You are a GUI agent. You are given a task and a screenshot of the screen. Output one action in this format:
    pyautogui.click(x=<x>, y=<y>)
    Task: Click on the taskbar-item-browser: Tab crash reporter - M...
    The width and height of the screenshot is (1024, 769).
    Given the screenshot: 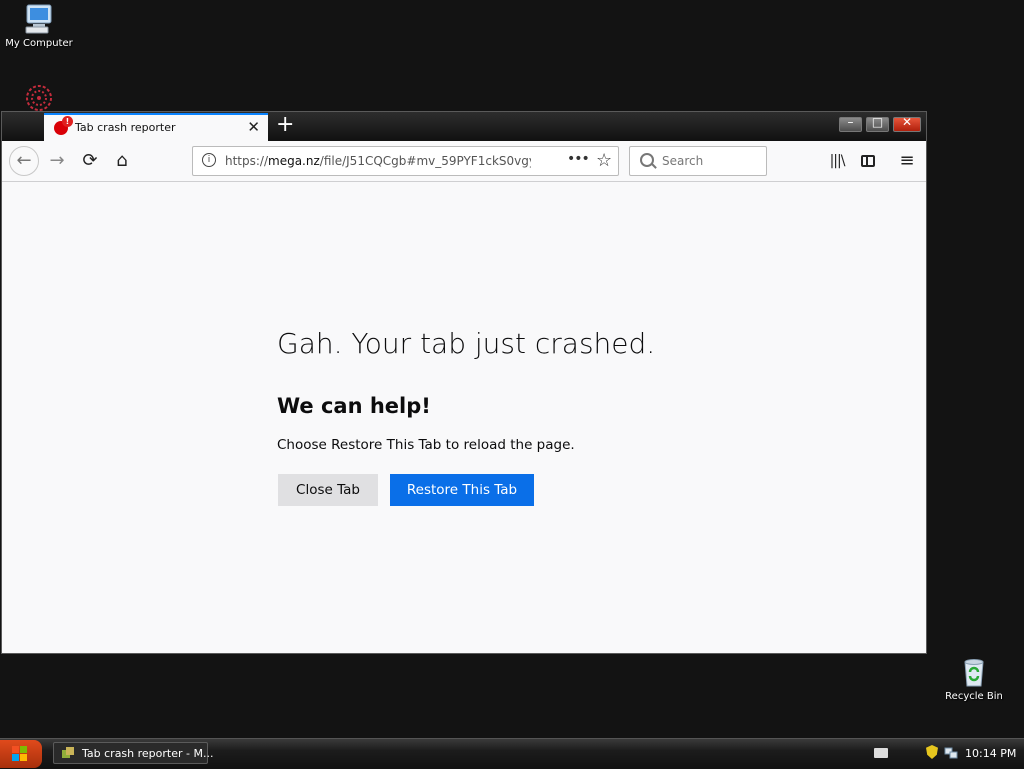 What is the action you would take?
    pyautogui.click(x=133, y=753)
    